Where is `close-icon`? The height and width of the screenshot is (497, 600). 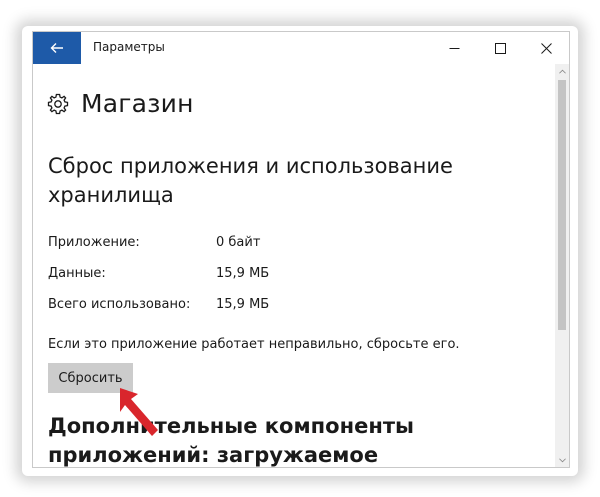
close-icon is located at coordinates (546, 48).